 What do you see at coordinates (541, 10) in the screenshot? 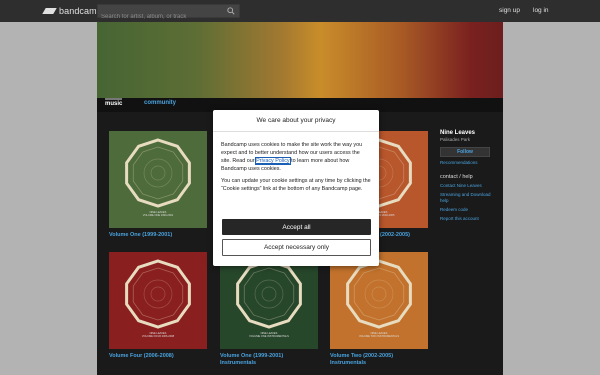
I see `login-link: log in` at bounding box center [541, 10].